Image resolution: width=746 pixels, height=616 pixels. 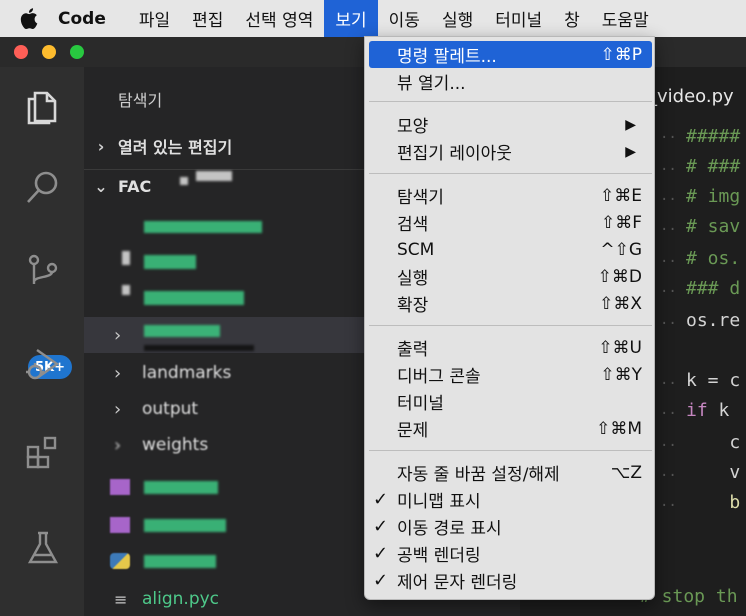 I want to click on menu-selection: 선택 영역, so click(x=279, y=18).